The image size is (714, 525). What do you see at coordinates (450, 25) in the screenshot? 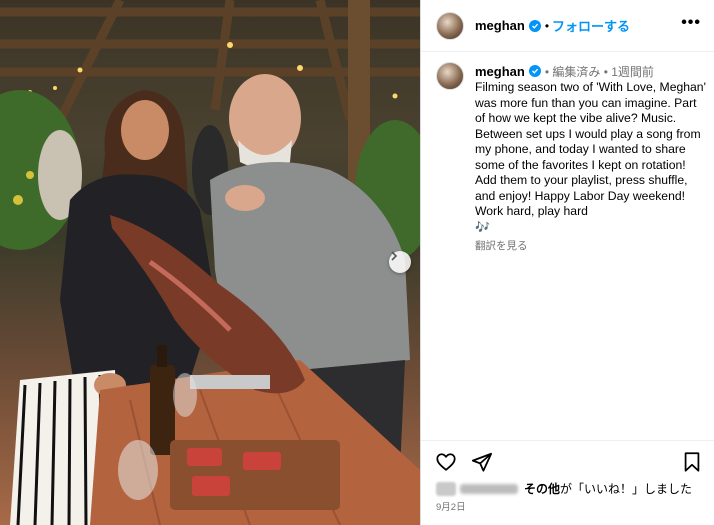
I see `avatar` at bounding box center [450, 25].